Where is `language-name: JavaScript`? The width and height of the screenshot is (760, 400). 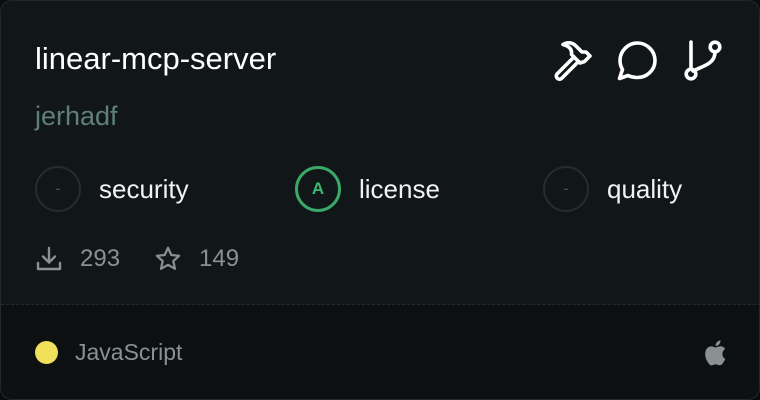
language-name: JavaScript is located at coordinates (129, 352).